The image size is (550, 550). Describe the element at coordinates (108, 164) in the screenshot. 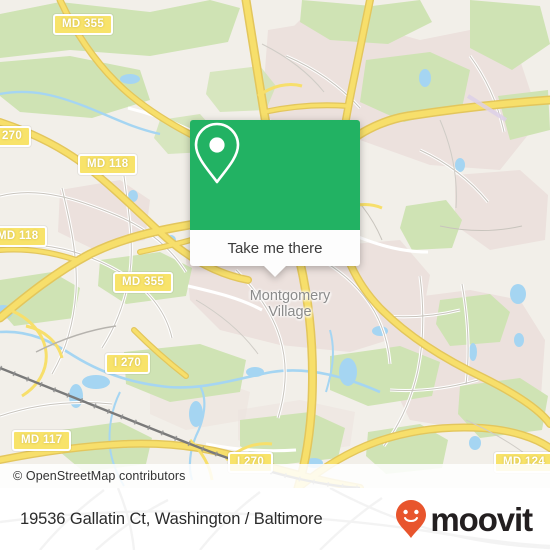

I see `road-shield-md-118-north: MD 118` at that location.